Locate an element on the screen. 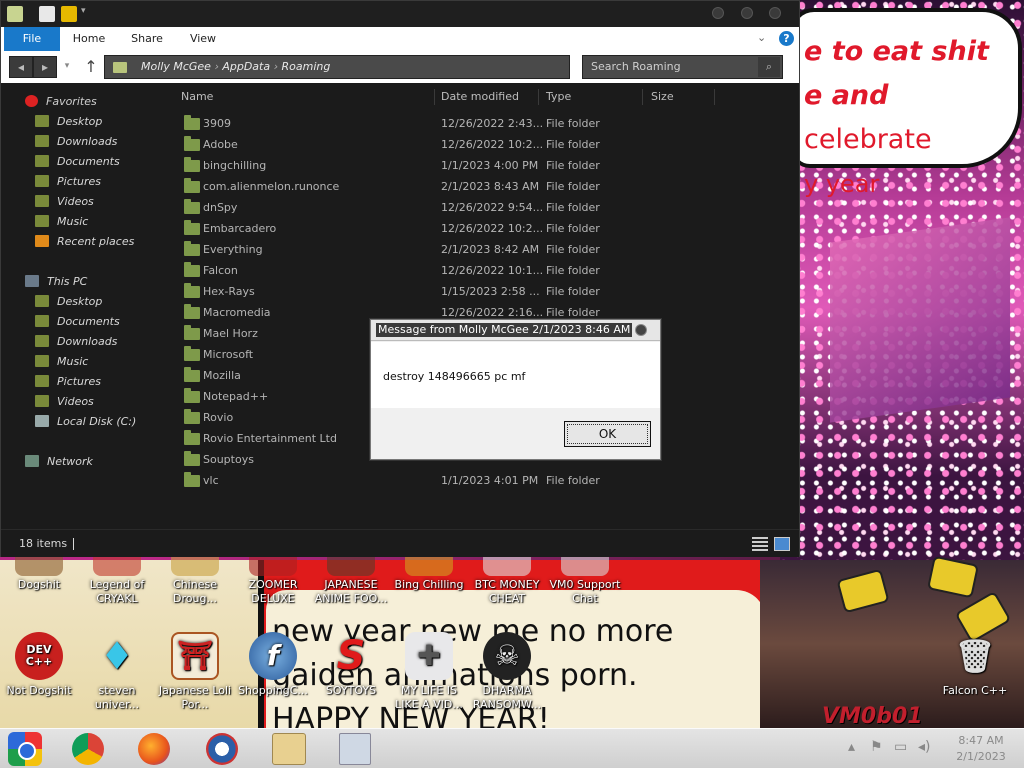  sidebar-network: Network is located at coordinates (59, 462).